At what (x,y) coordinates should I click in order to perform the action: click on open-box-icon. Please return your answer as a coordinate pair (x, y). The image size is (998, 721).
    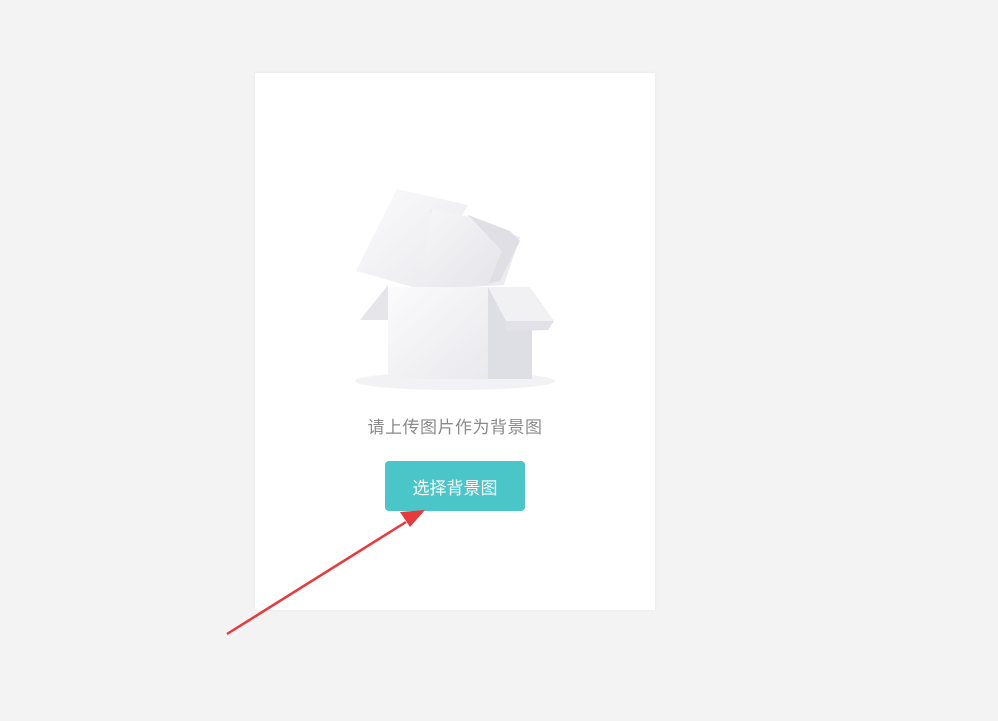
    Looking at the image, I should click on (455, 289).